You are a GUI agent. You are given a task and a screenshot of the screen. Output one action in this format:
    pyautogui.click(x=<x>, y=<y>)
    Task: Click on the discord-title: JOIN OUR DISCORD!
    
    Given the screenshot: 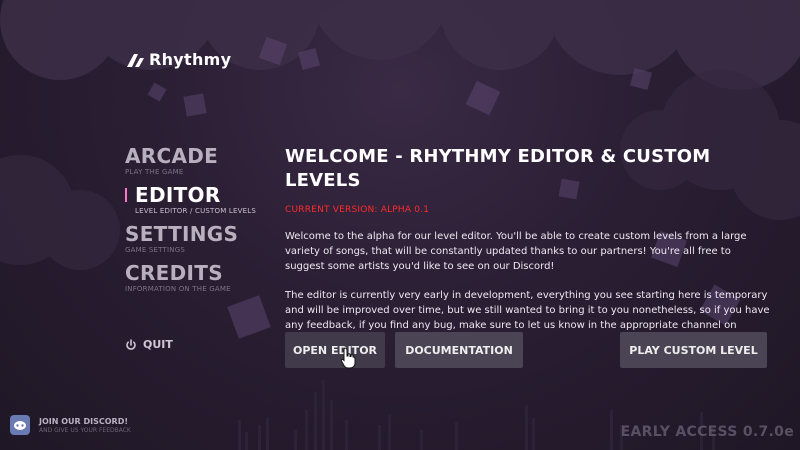 What is the action you would take?
    pyautogui.click(x=83, y=421)
    